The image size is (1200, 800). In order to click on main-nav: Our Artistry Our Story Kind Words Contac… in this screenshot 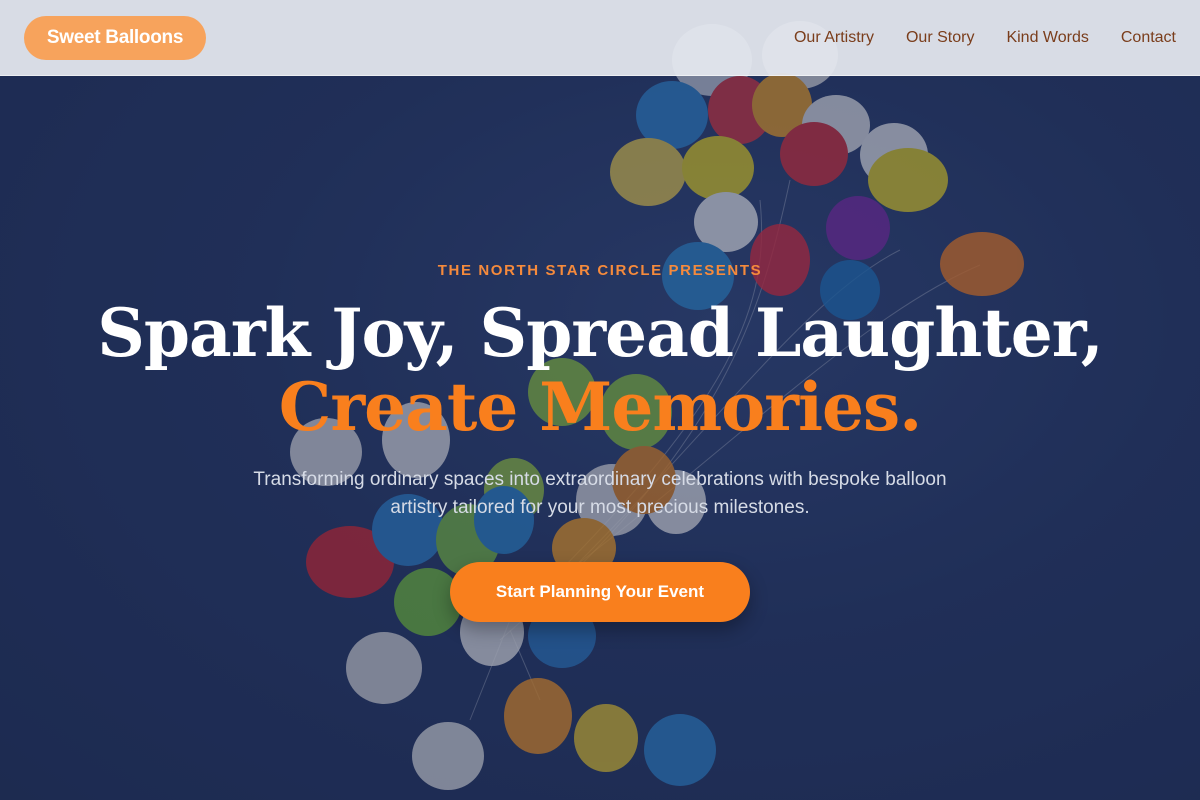, I will do `click(985, 38)`.